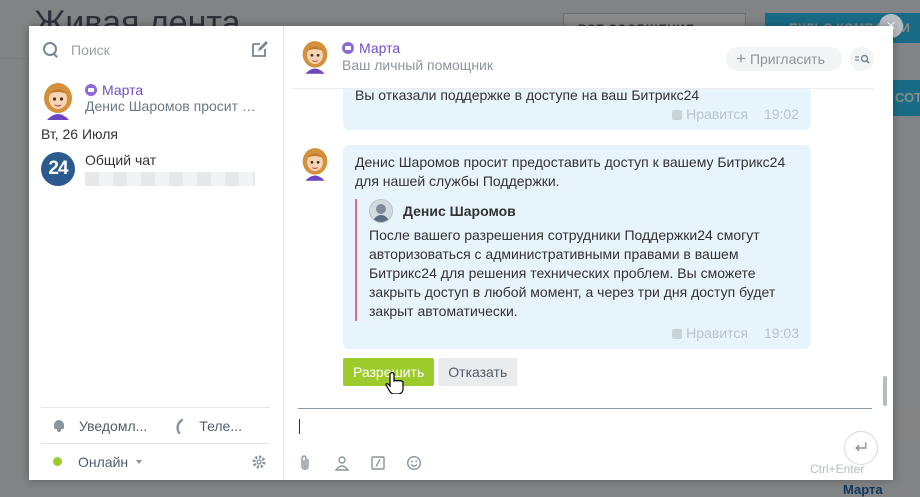  What do you see at coordinates (121, 160) in the screenshot?
I see `general-chat-name: Общий чат` at bounding box center [121, 160].